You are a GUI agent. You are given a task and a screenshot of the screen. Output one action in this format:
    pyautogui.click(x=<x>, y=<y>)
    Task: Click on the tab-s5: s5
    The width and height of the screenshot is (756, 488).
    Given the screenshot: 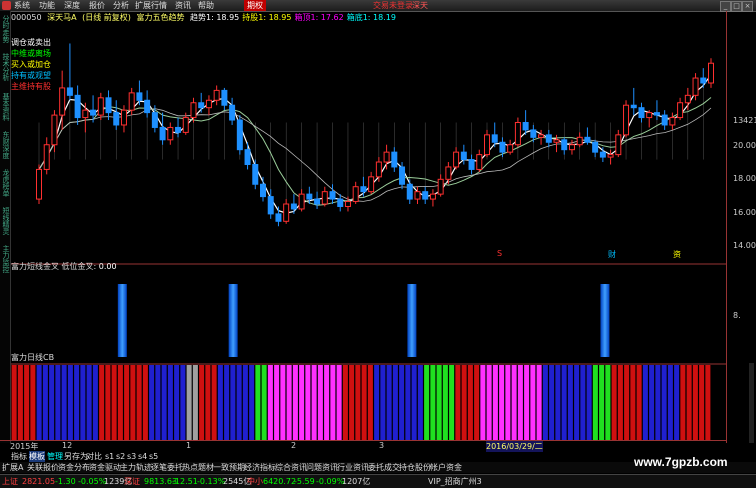 What is the action you would take?
    pyautogui.click(x=153, y=456)
    